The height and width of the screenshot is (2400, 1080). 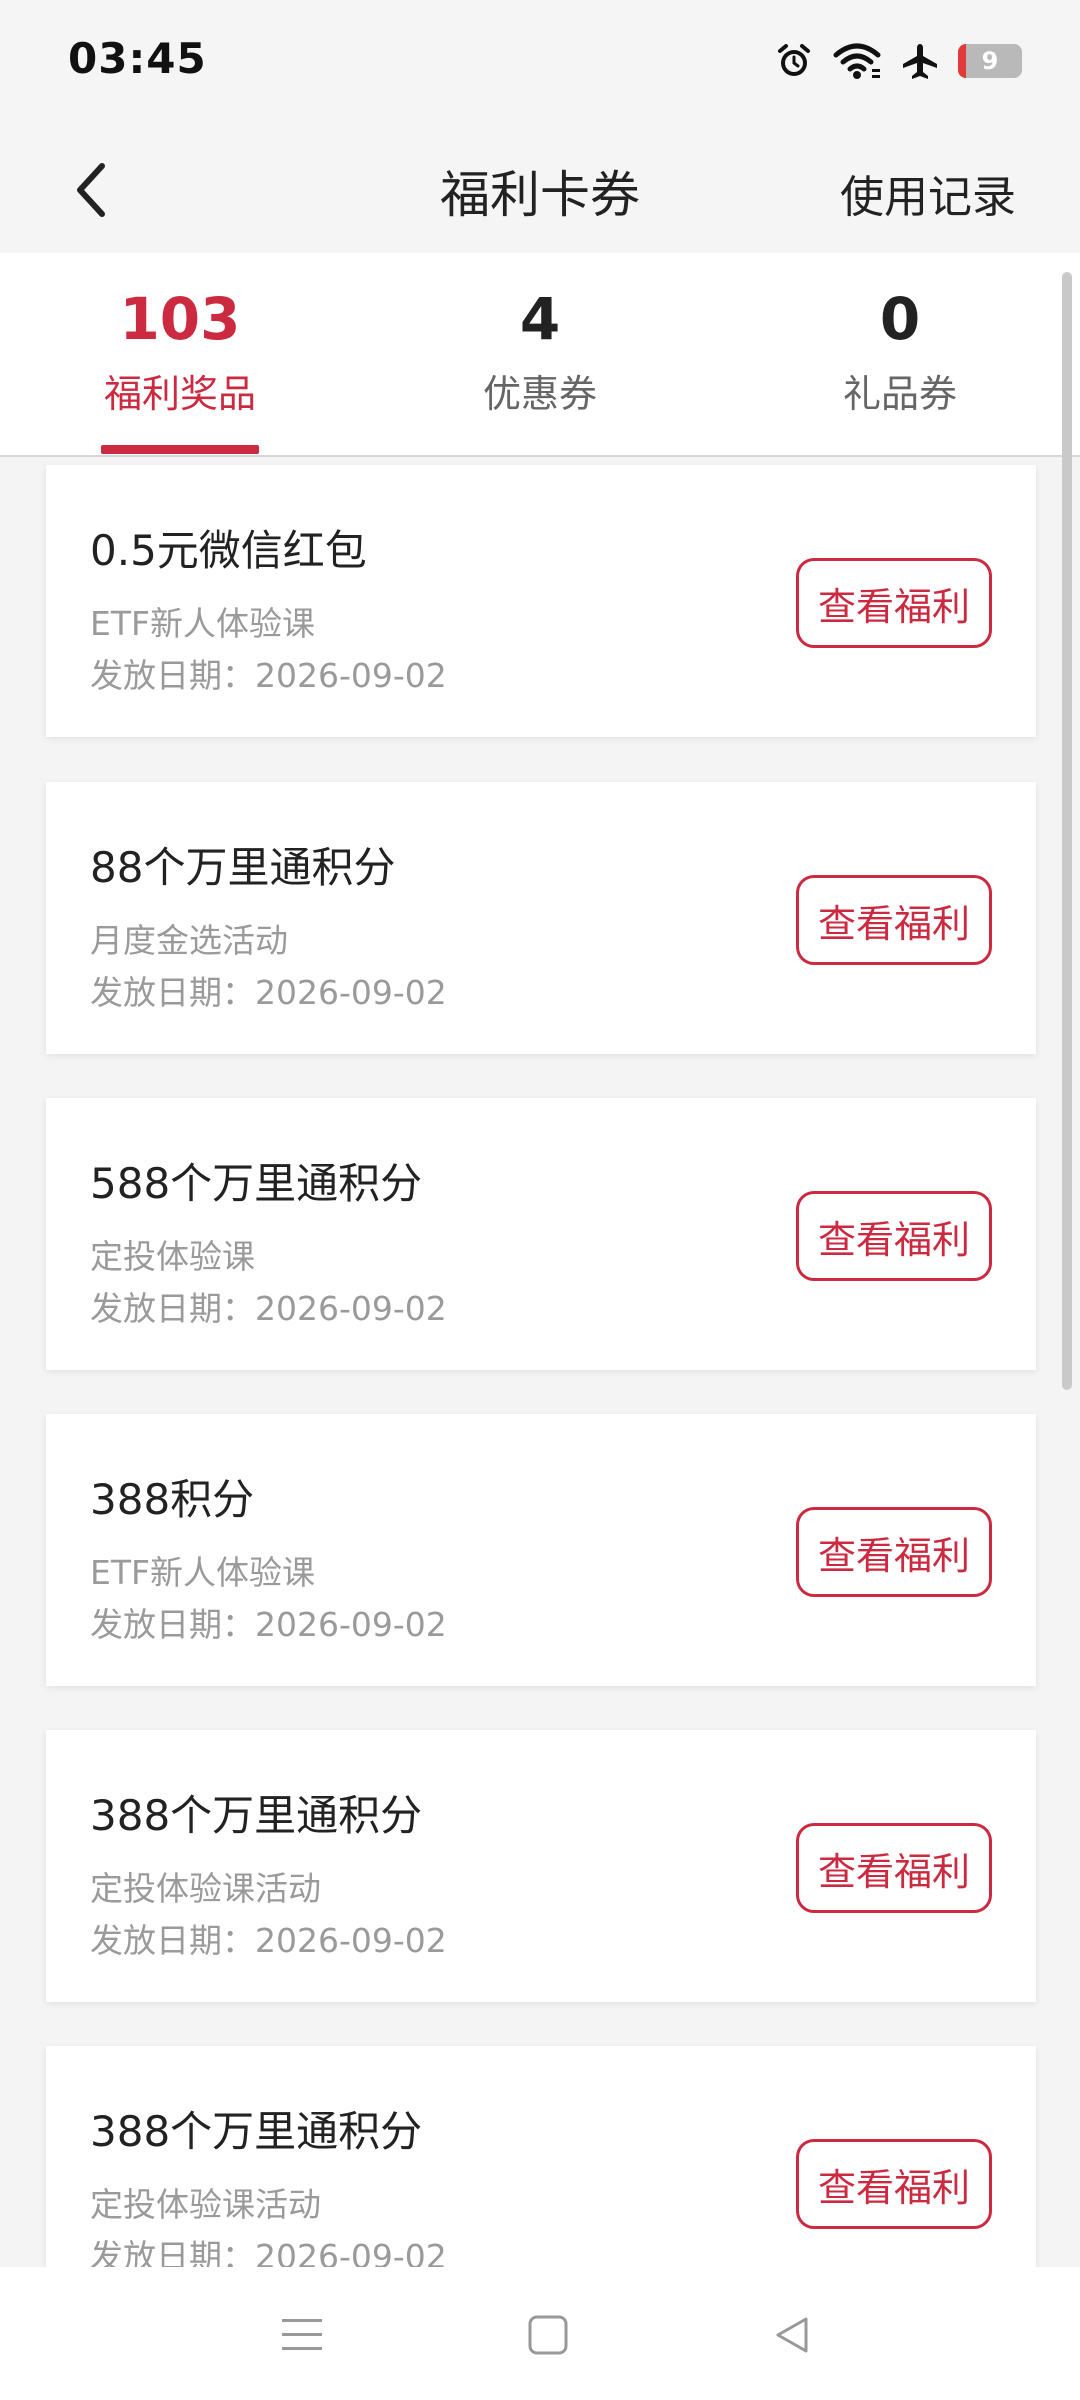 I want to click on back-triangle-icon, so click(x=792, y=2335).